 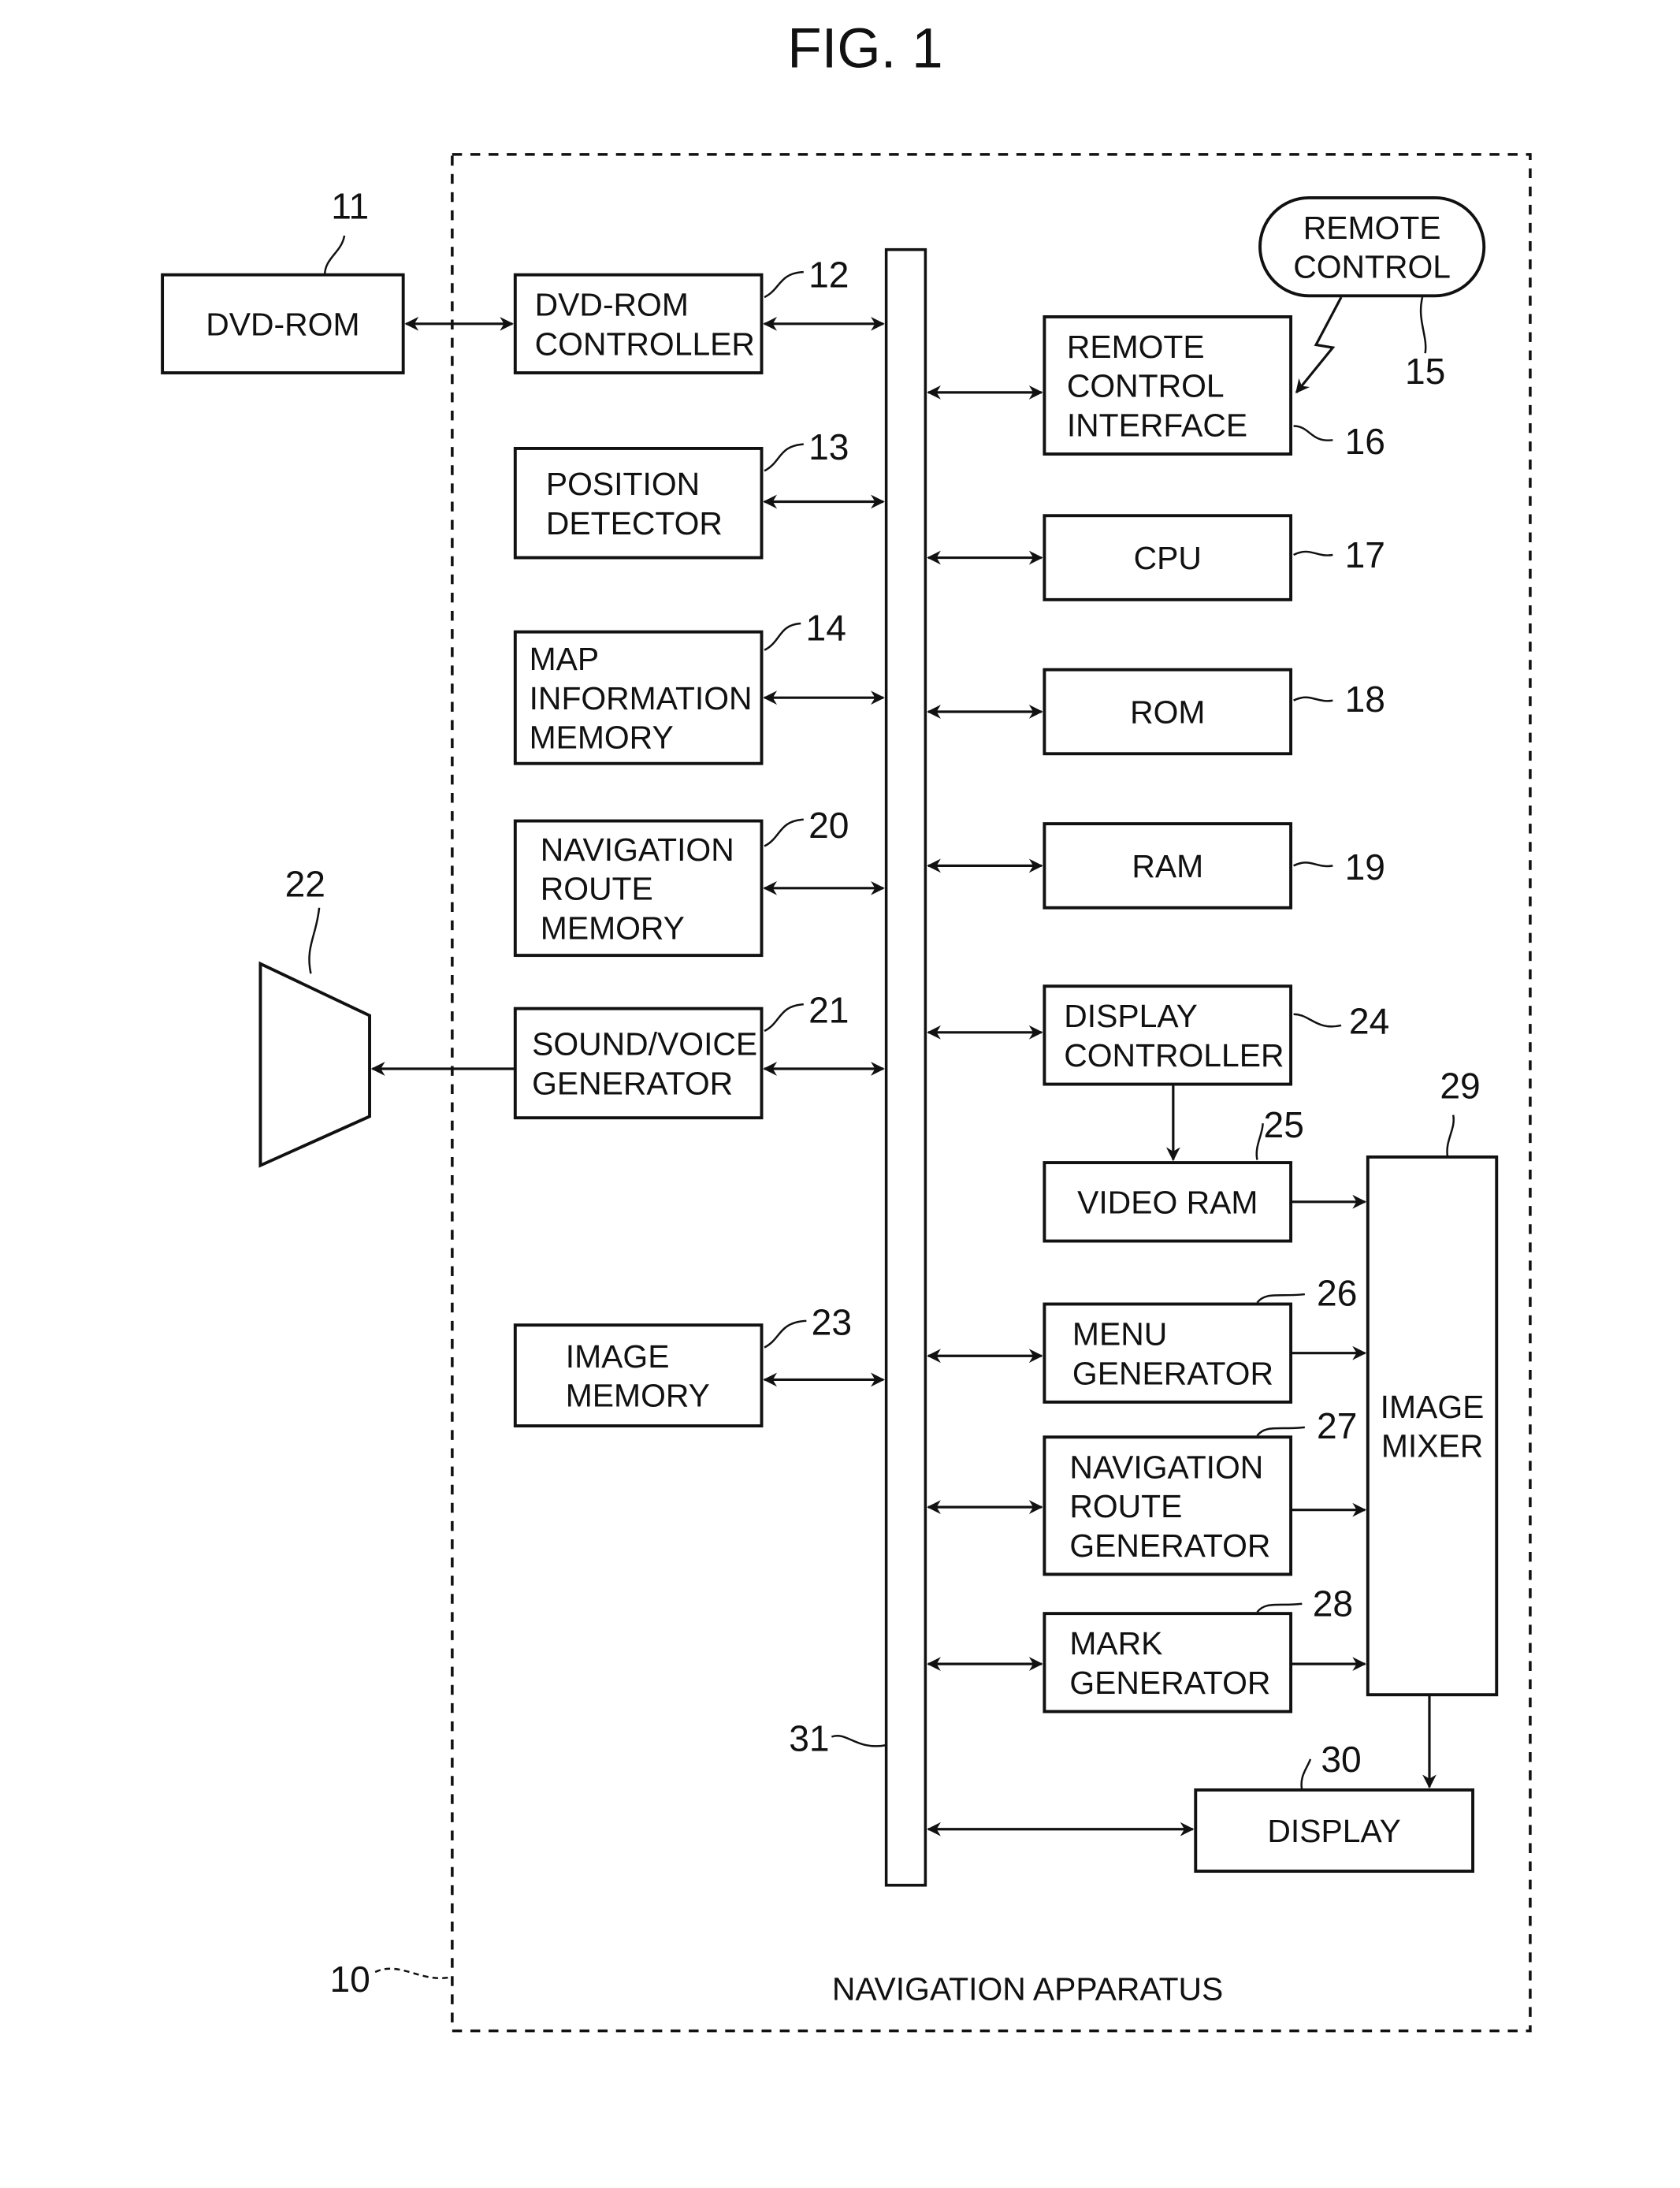 What do you see at coordinates (1423, 325) in the screenshot?
I see `remote-control-ref-leader` at bounding box center [1423, 325].